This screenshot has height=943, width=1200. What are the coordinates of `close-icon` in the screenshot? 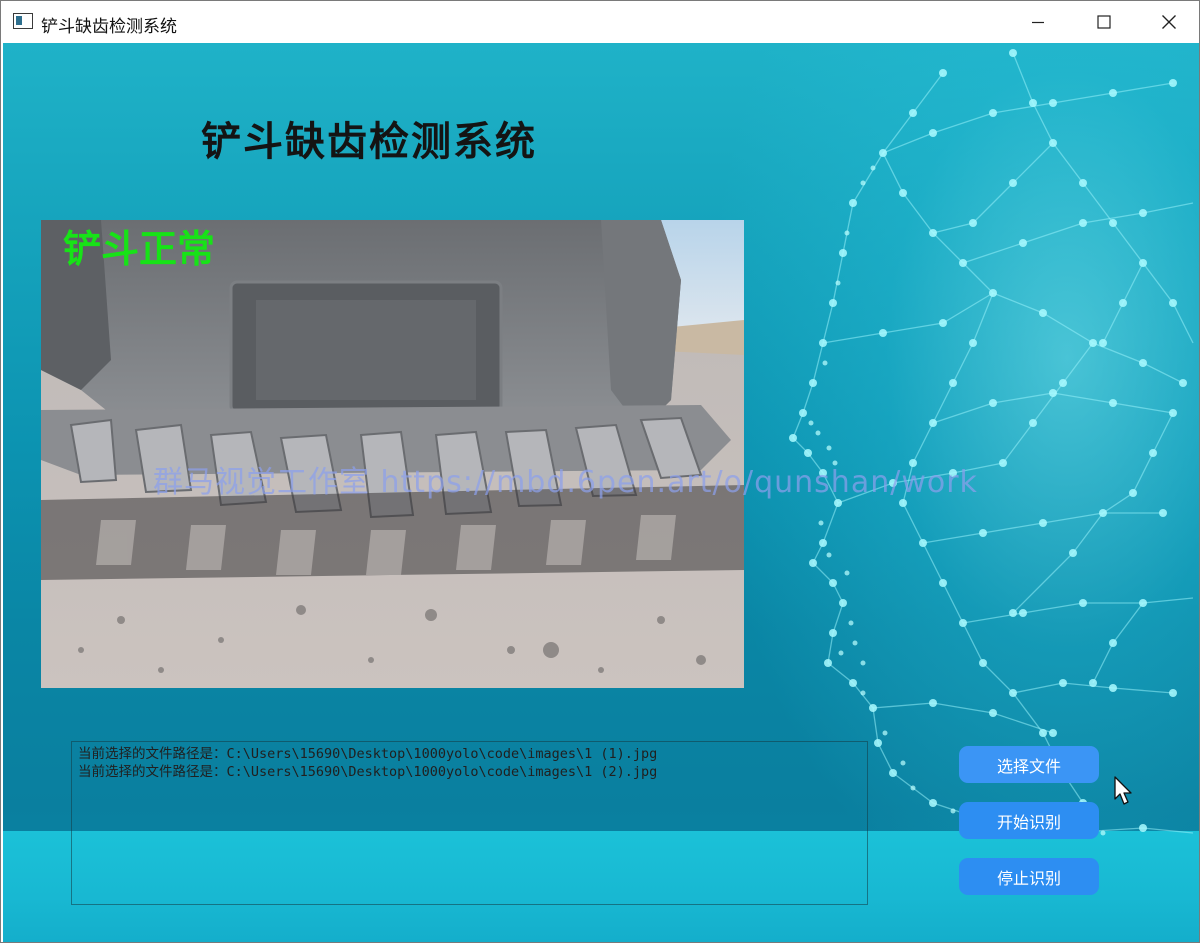 It's located at (1169, 22).